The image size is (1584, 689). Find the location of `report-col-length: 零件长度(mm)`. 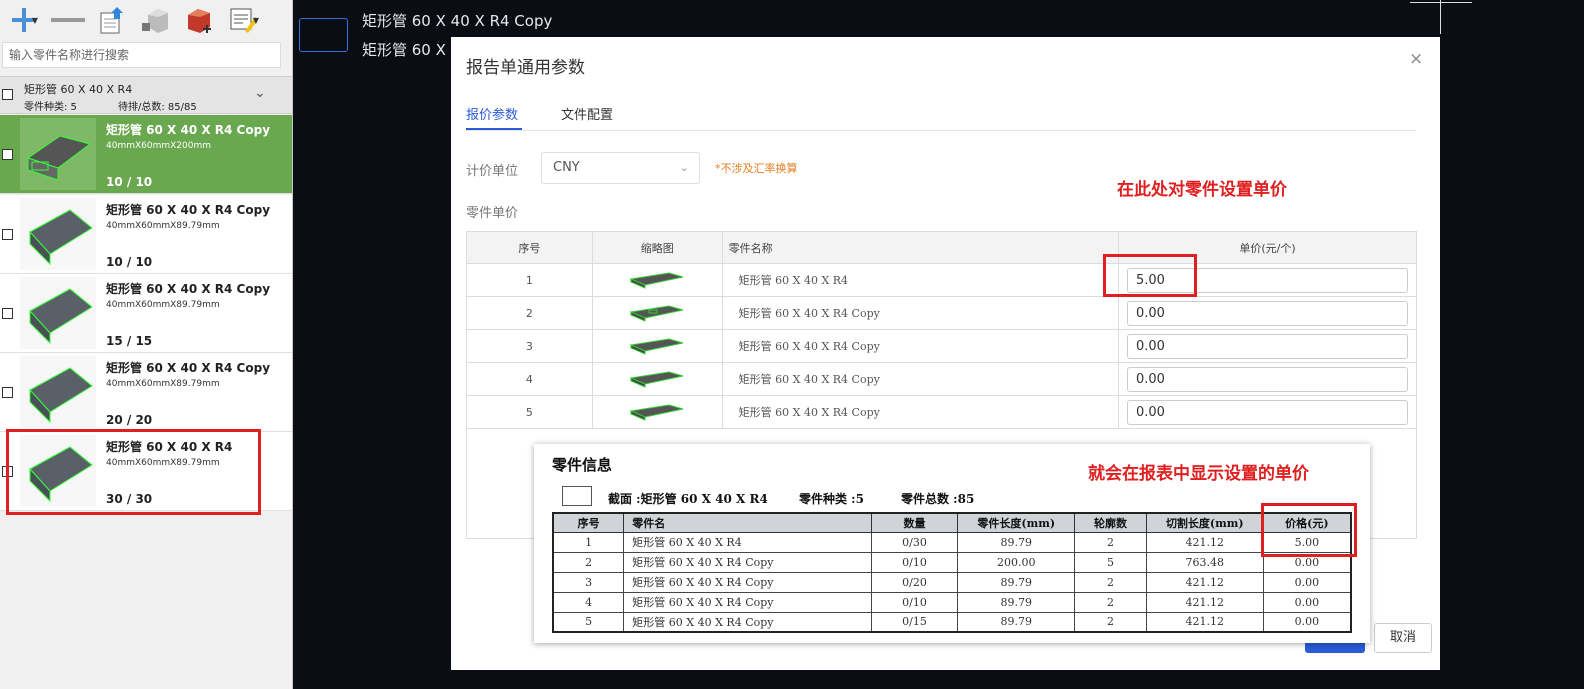

report-col-length: 零件长度(mm) is located at coordinates (1016, 522).